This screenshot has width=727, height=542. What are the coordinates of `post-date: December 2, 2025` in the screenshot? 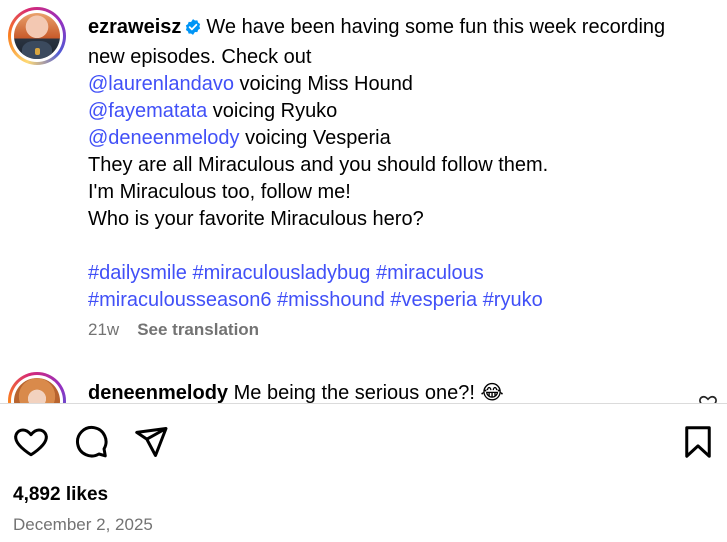 It's located at (83, 524).